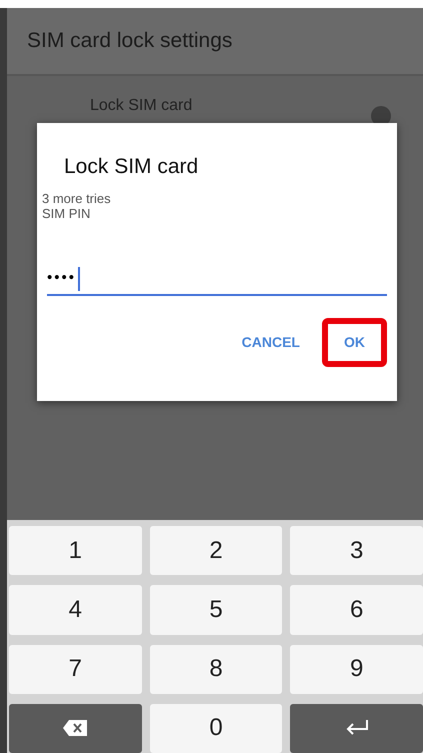 Image resolution: width=423 pixels, height=753 pixels. I want to click on backspace-key, so click(75, 728).